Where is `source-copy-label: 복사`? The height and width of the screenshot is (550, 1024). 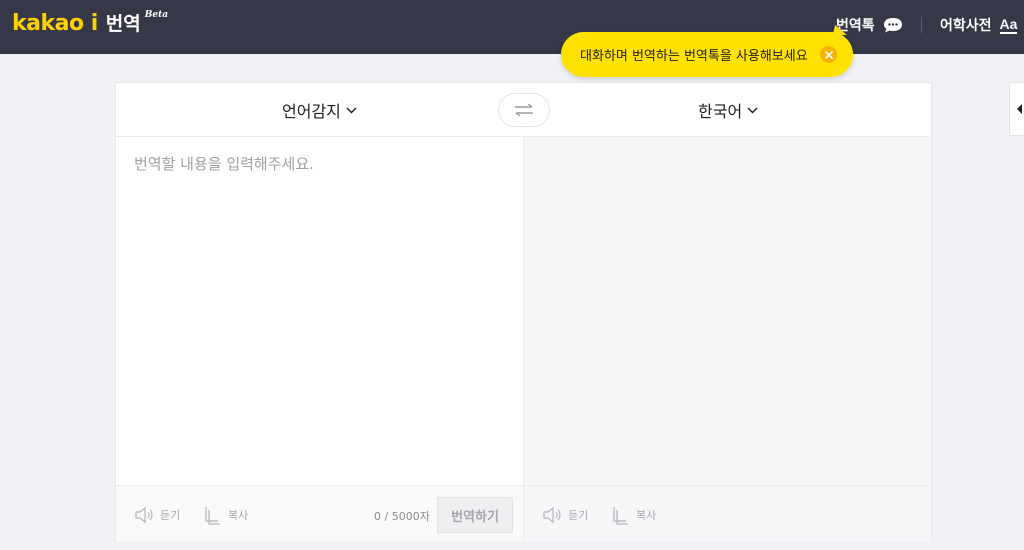
source-copy-label: 복사 is located at coordinates (238, 515).